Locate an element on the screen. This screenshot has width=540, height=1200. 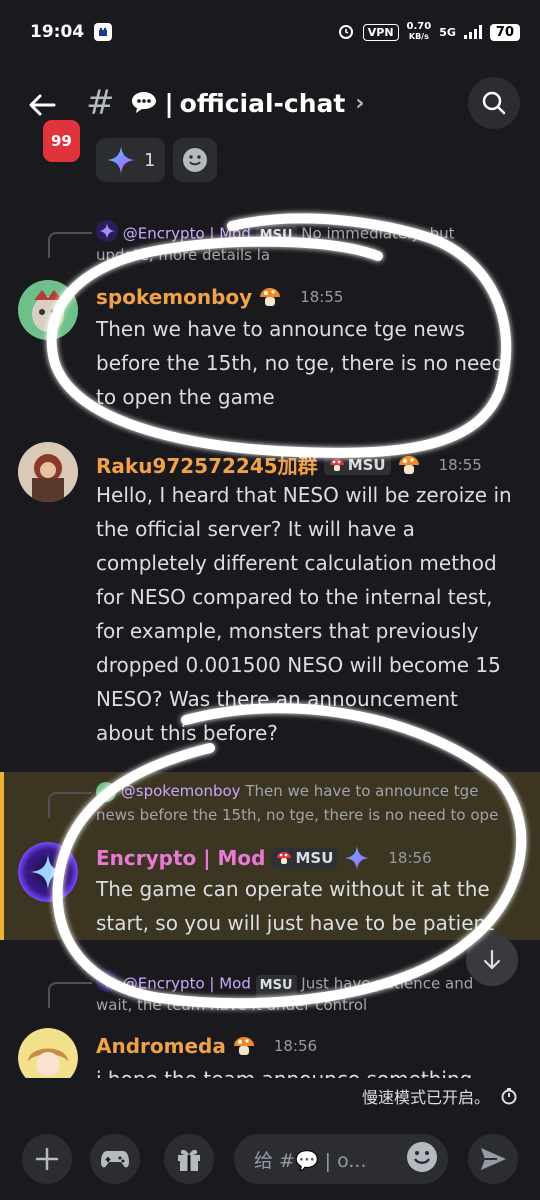
gift-icon is located at coordinates (189, 1160).